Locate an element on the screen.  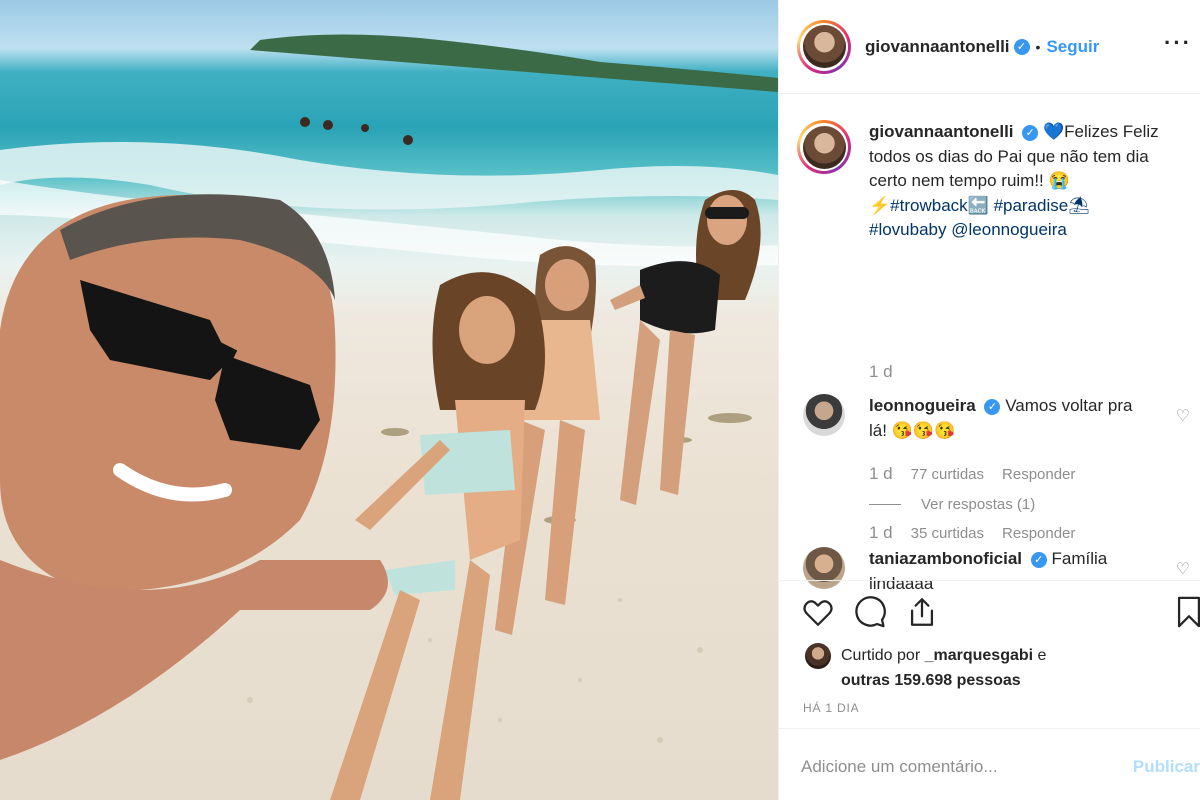
bookmark-icon is located at coordinates (1187, 612).